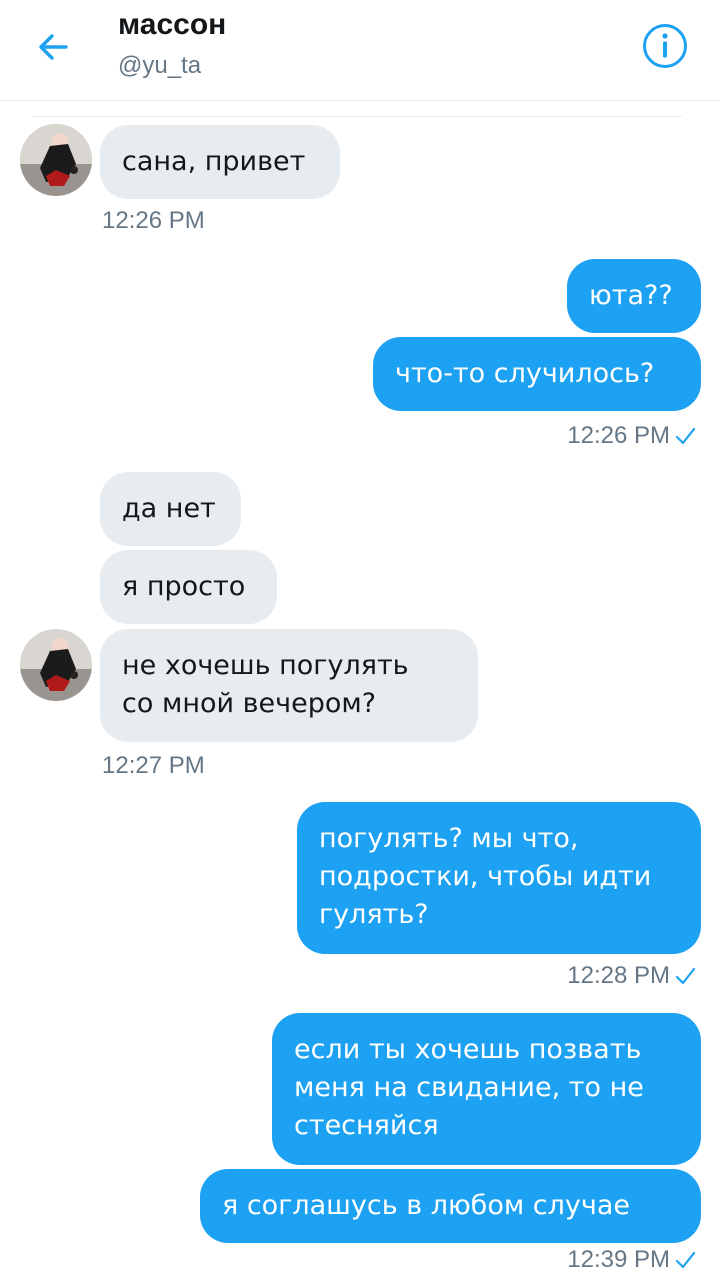  Describe the element at coordinates (618, 435) in the screenshot. I see `timestamp-text: 12:26 PM` at that location.